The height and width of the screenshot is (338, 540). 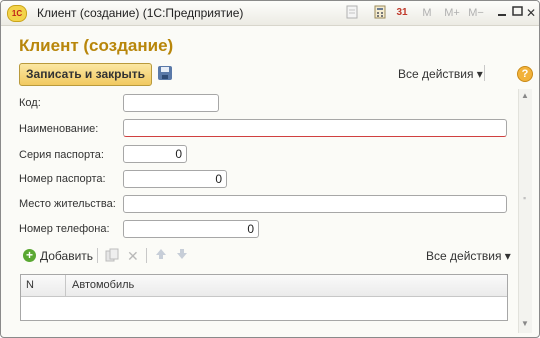 I want to click on minimize-icon, so click(x=502, y=13).